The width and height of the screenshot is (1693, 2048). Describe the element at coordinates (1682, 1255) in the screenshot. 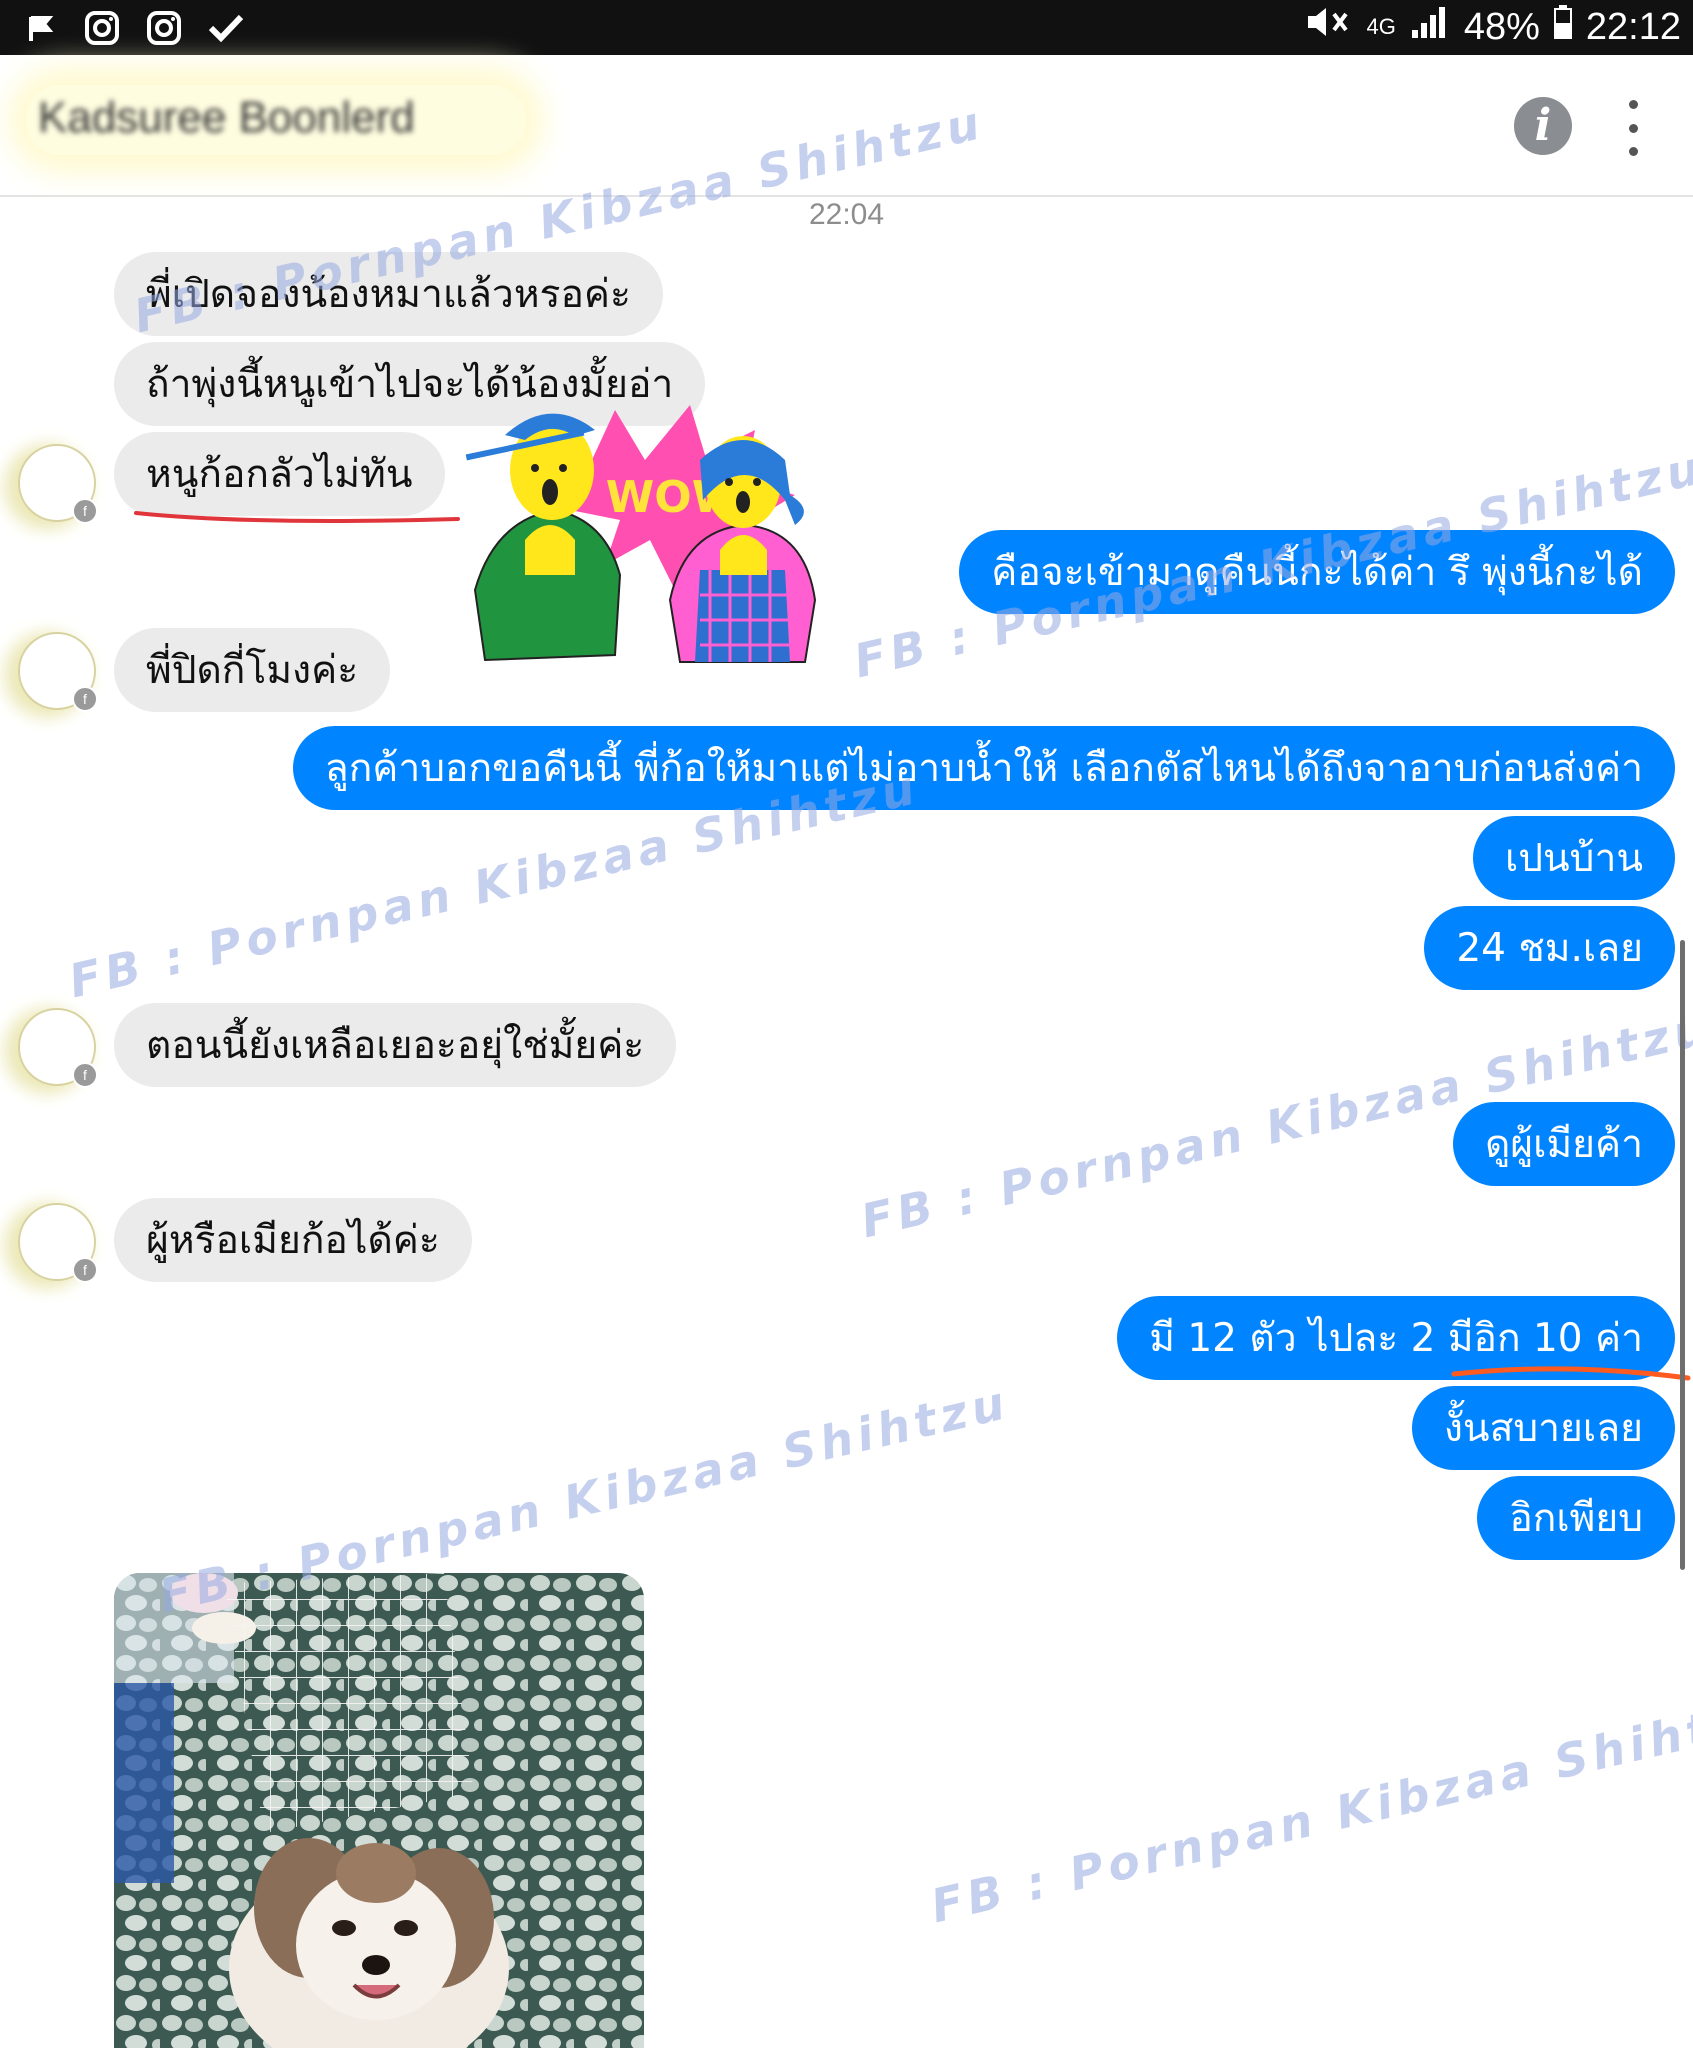

I see `scrollbar` at that location.